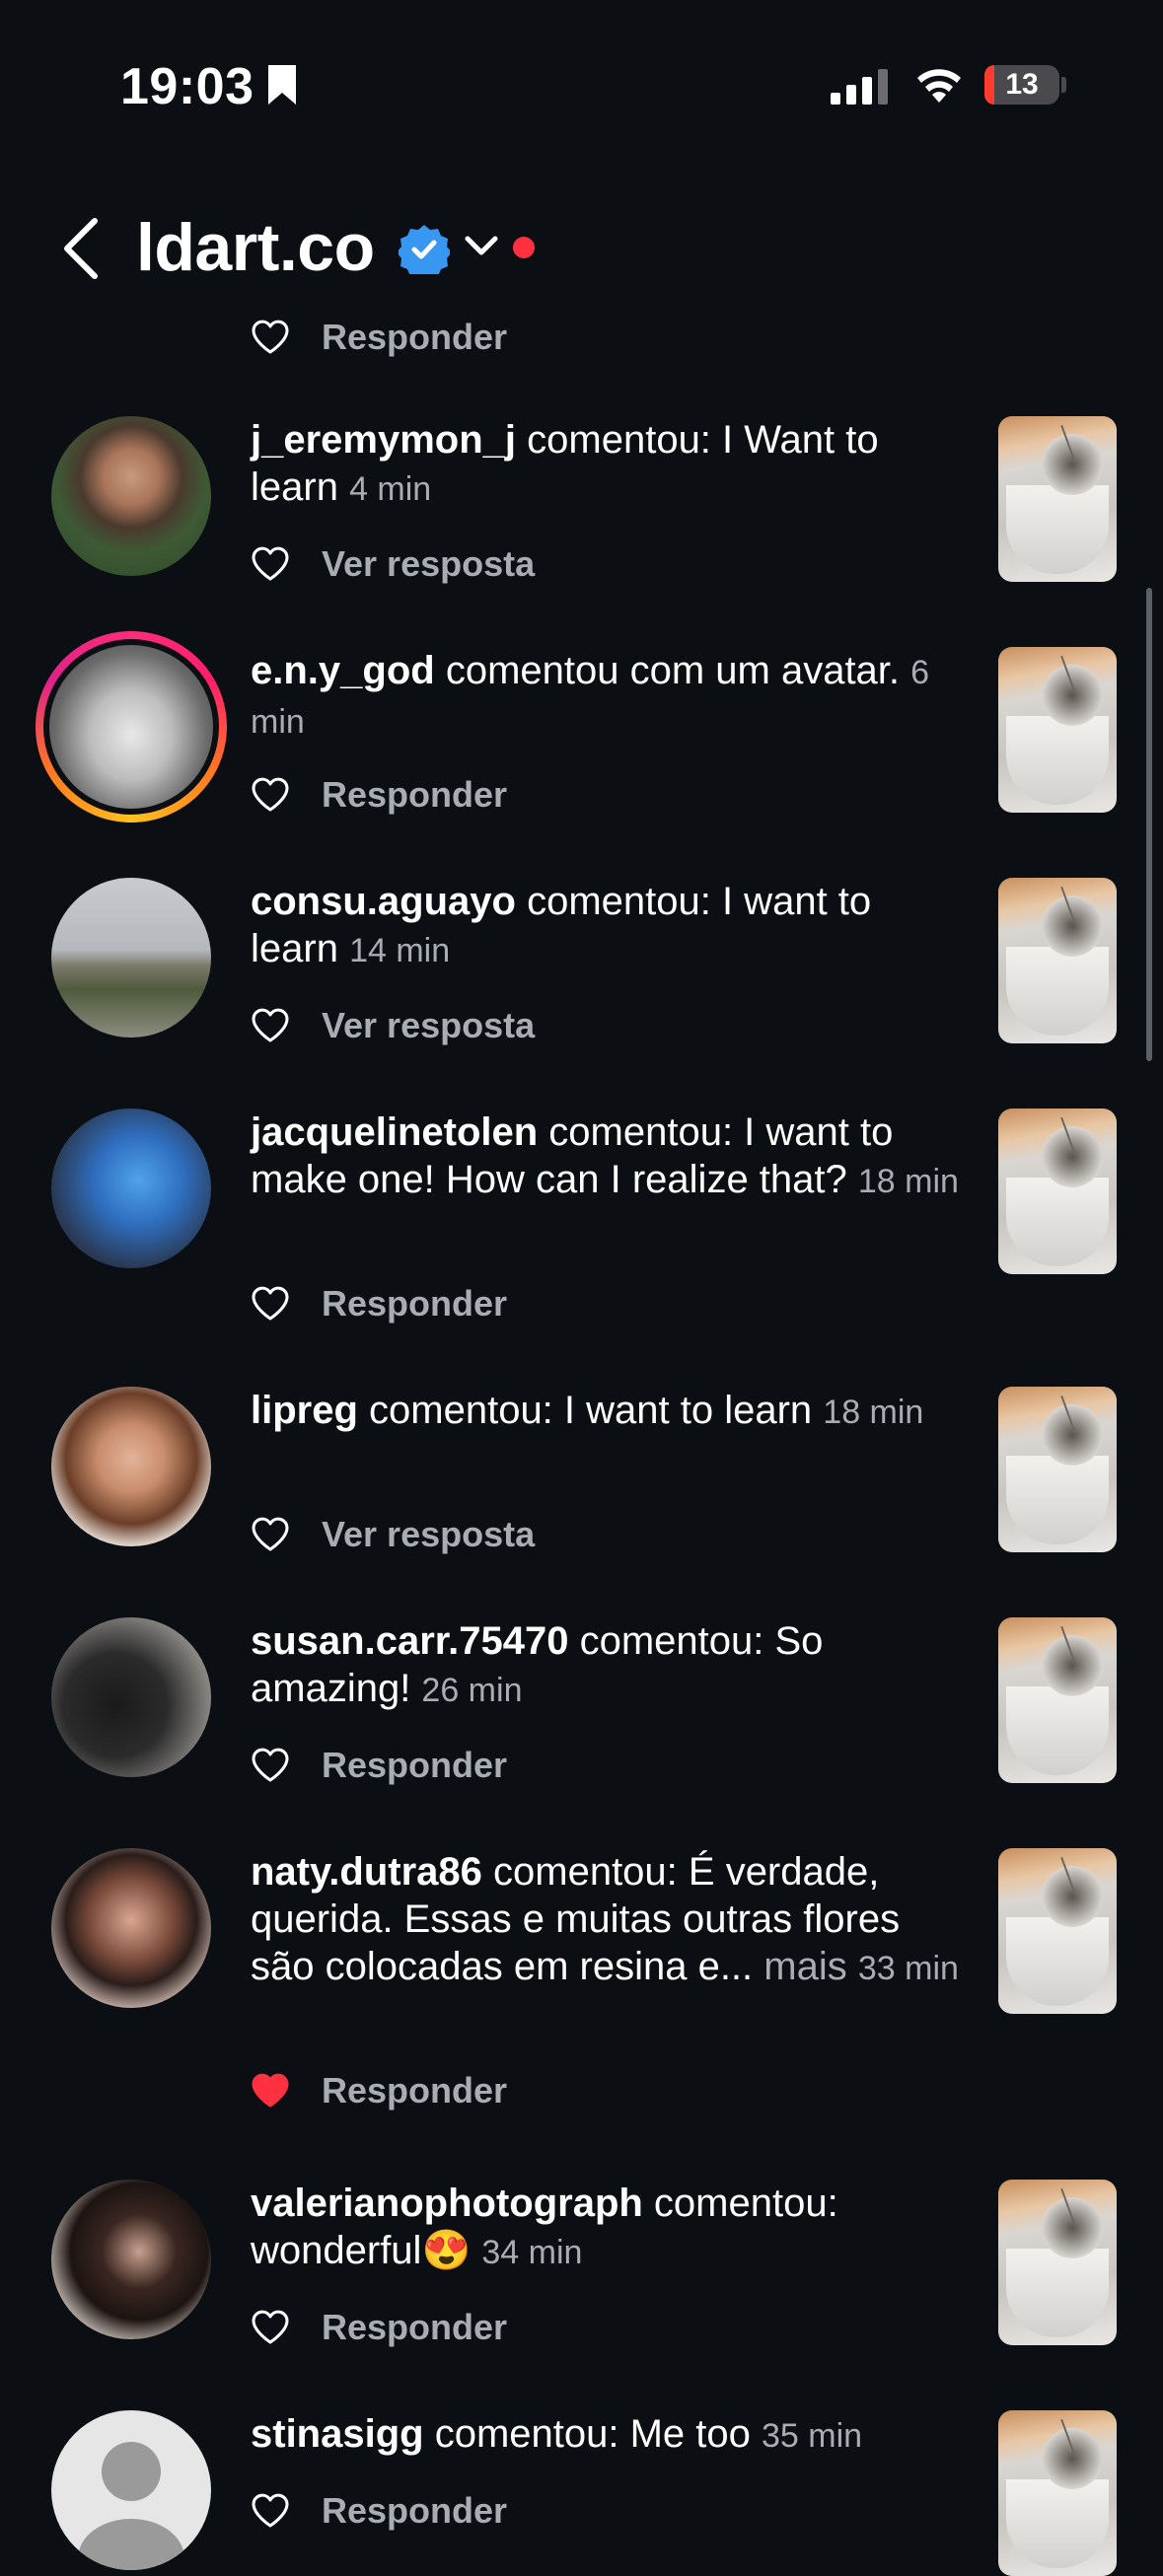 The image size is (1163, 2576). Describe the element at coordinates (270, 2091) in the screenshot. I see `heart-filled-icon` at that location.